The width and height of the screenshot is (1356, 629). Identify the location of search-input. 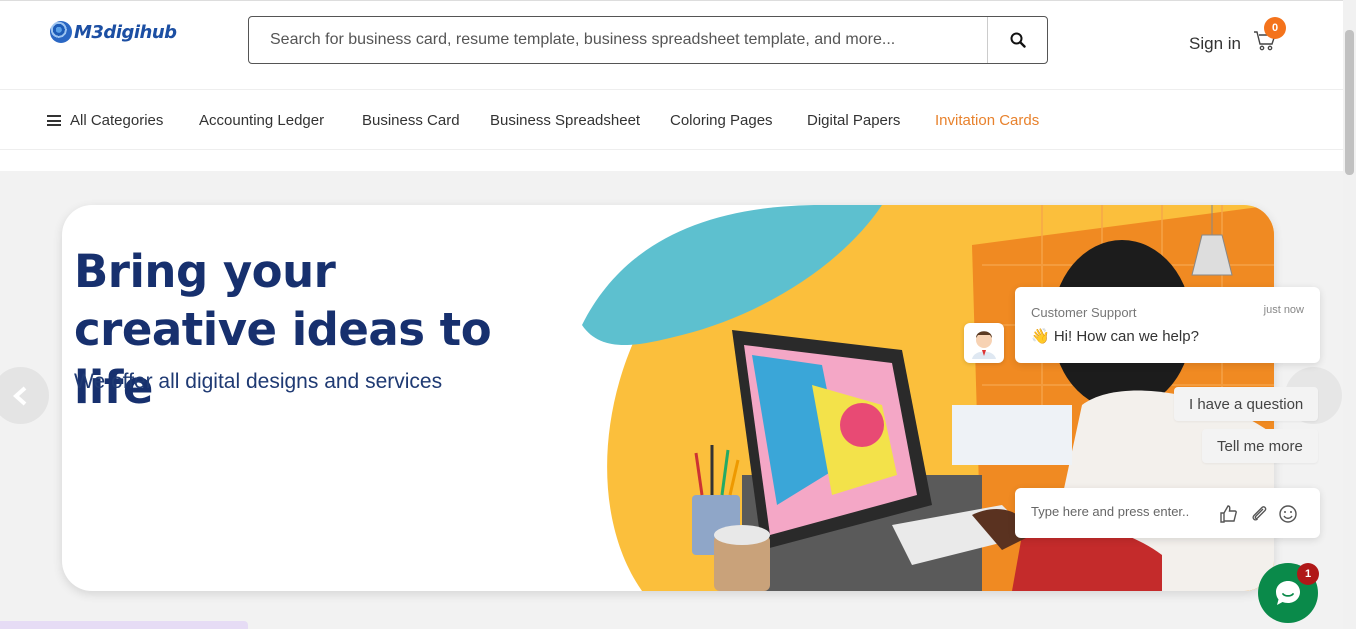
(618, 40).